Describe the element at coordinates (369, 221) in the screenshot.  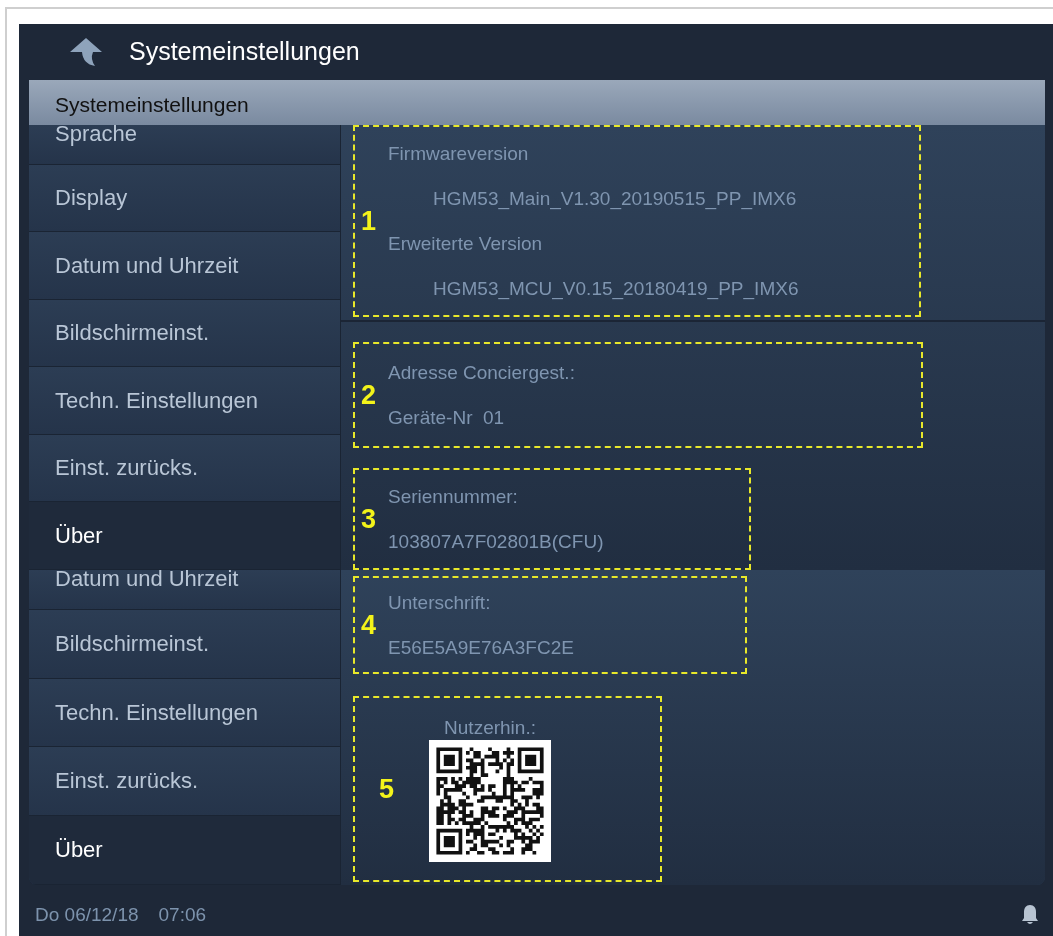
I see `callout-number: 1` at that location.